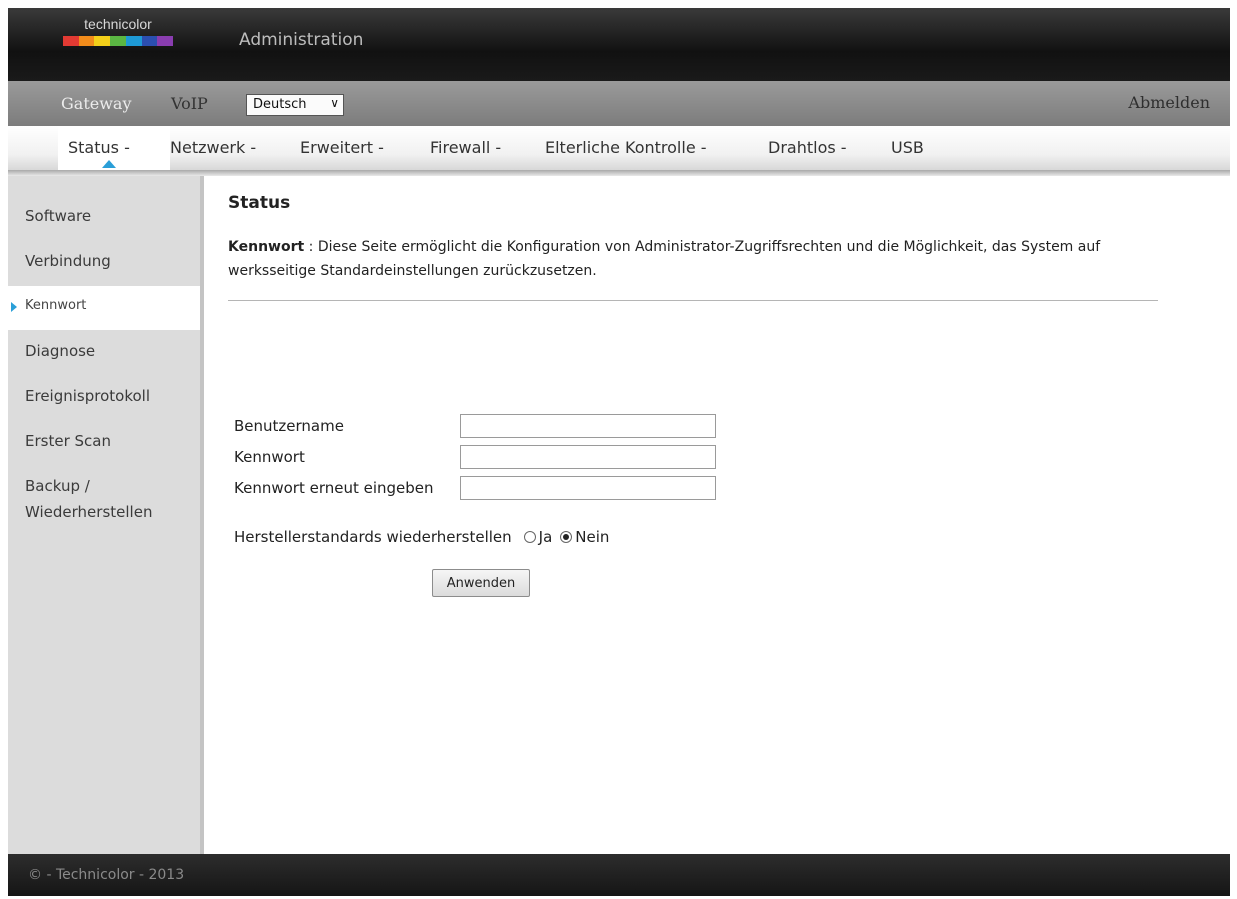  I want to click on username-label: Benutzername, so click(289, 426).